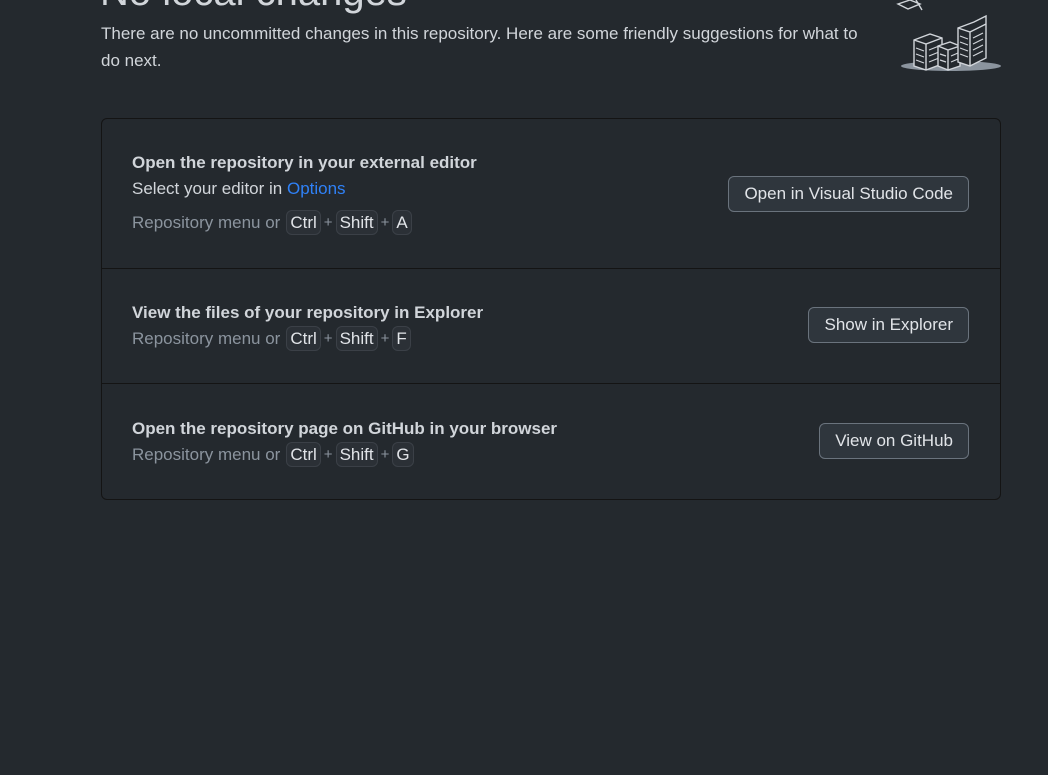 The height and width of the screenshot is (775, 1048). Describe the element at coordinates (848, 194) in the screenshot. I see `open-in-vscode-button: Open in Visual Studio Code` at that location.